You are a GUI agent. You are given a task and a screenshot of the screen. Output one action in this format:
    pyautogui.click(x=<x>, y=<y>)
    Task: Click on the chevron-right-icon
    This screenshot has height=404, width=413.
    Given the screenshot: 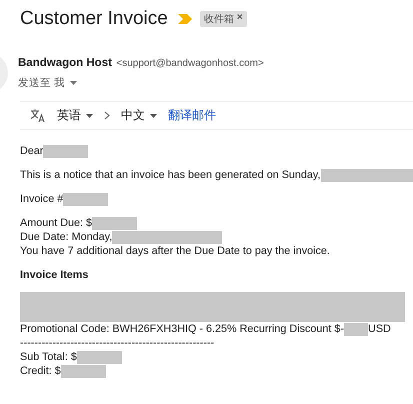 What is the action you would take?
    pyautogui.click(x=107, y=115)
    